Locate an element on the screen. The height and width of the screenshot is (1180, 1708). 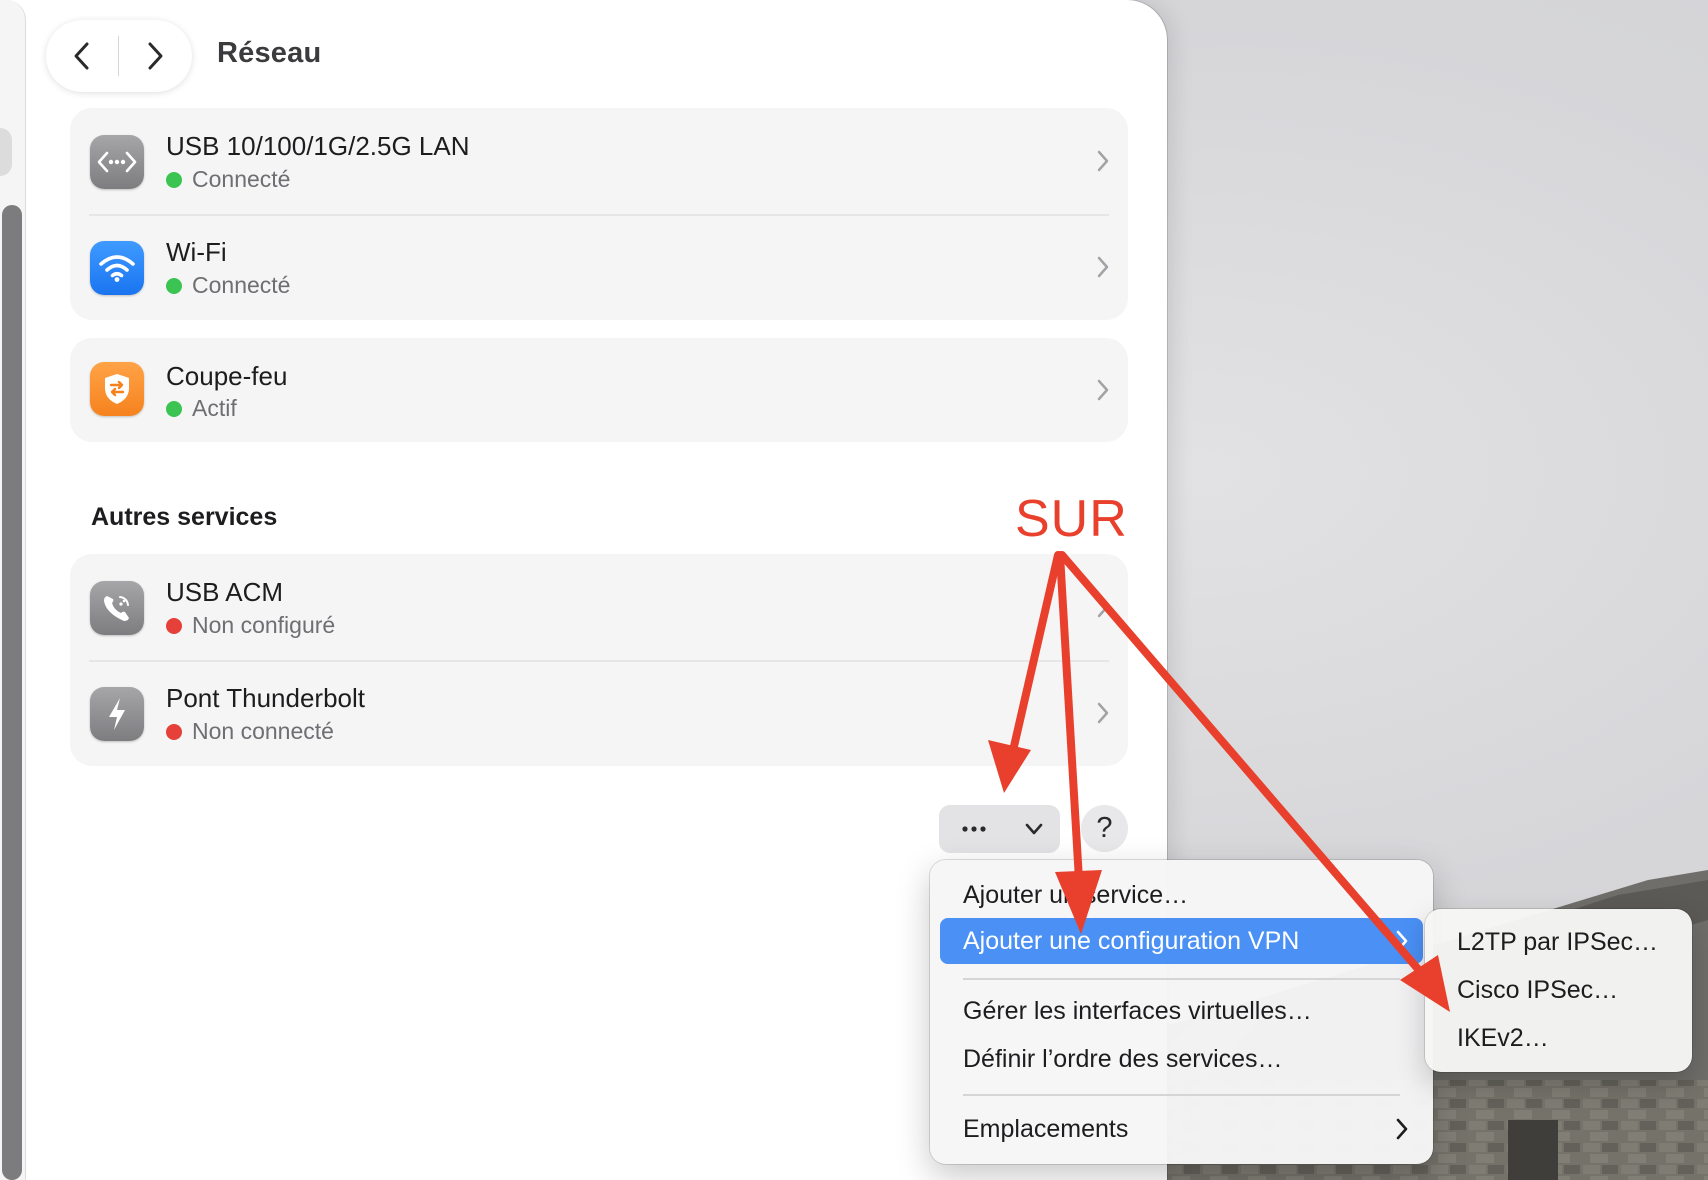
service-row-firewall: Coupe-feu Actif is located at coordinates (599, 390).